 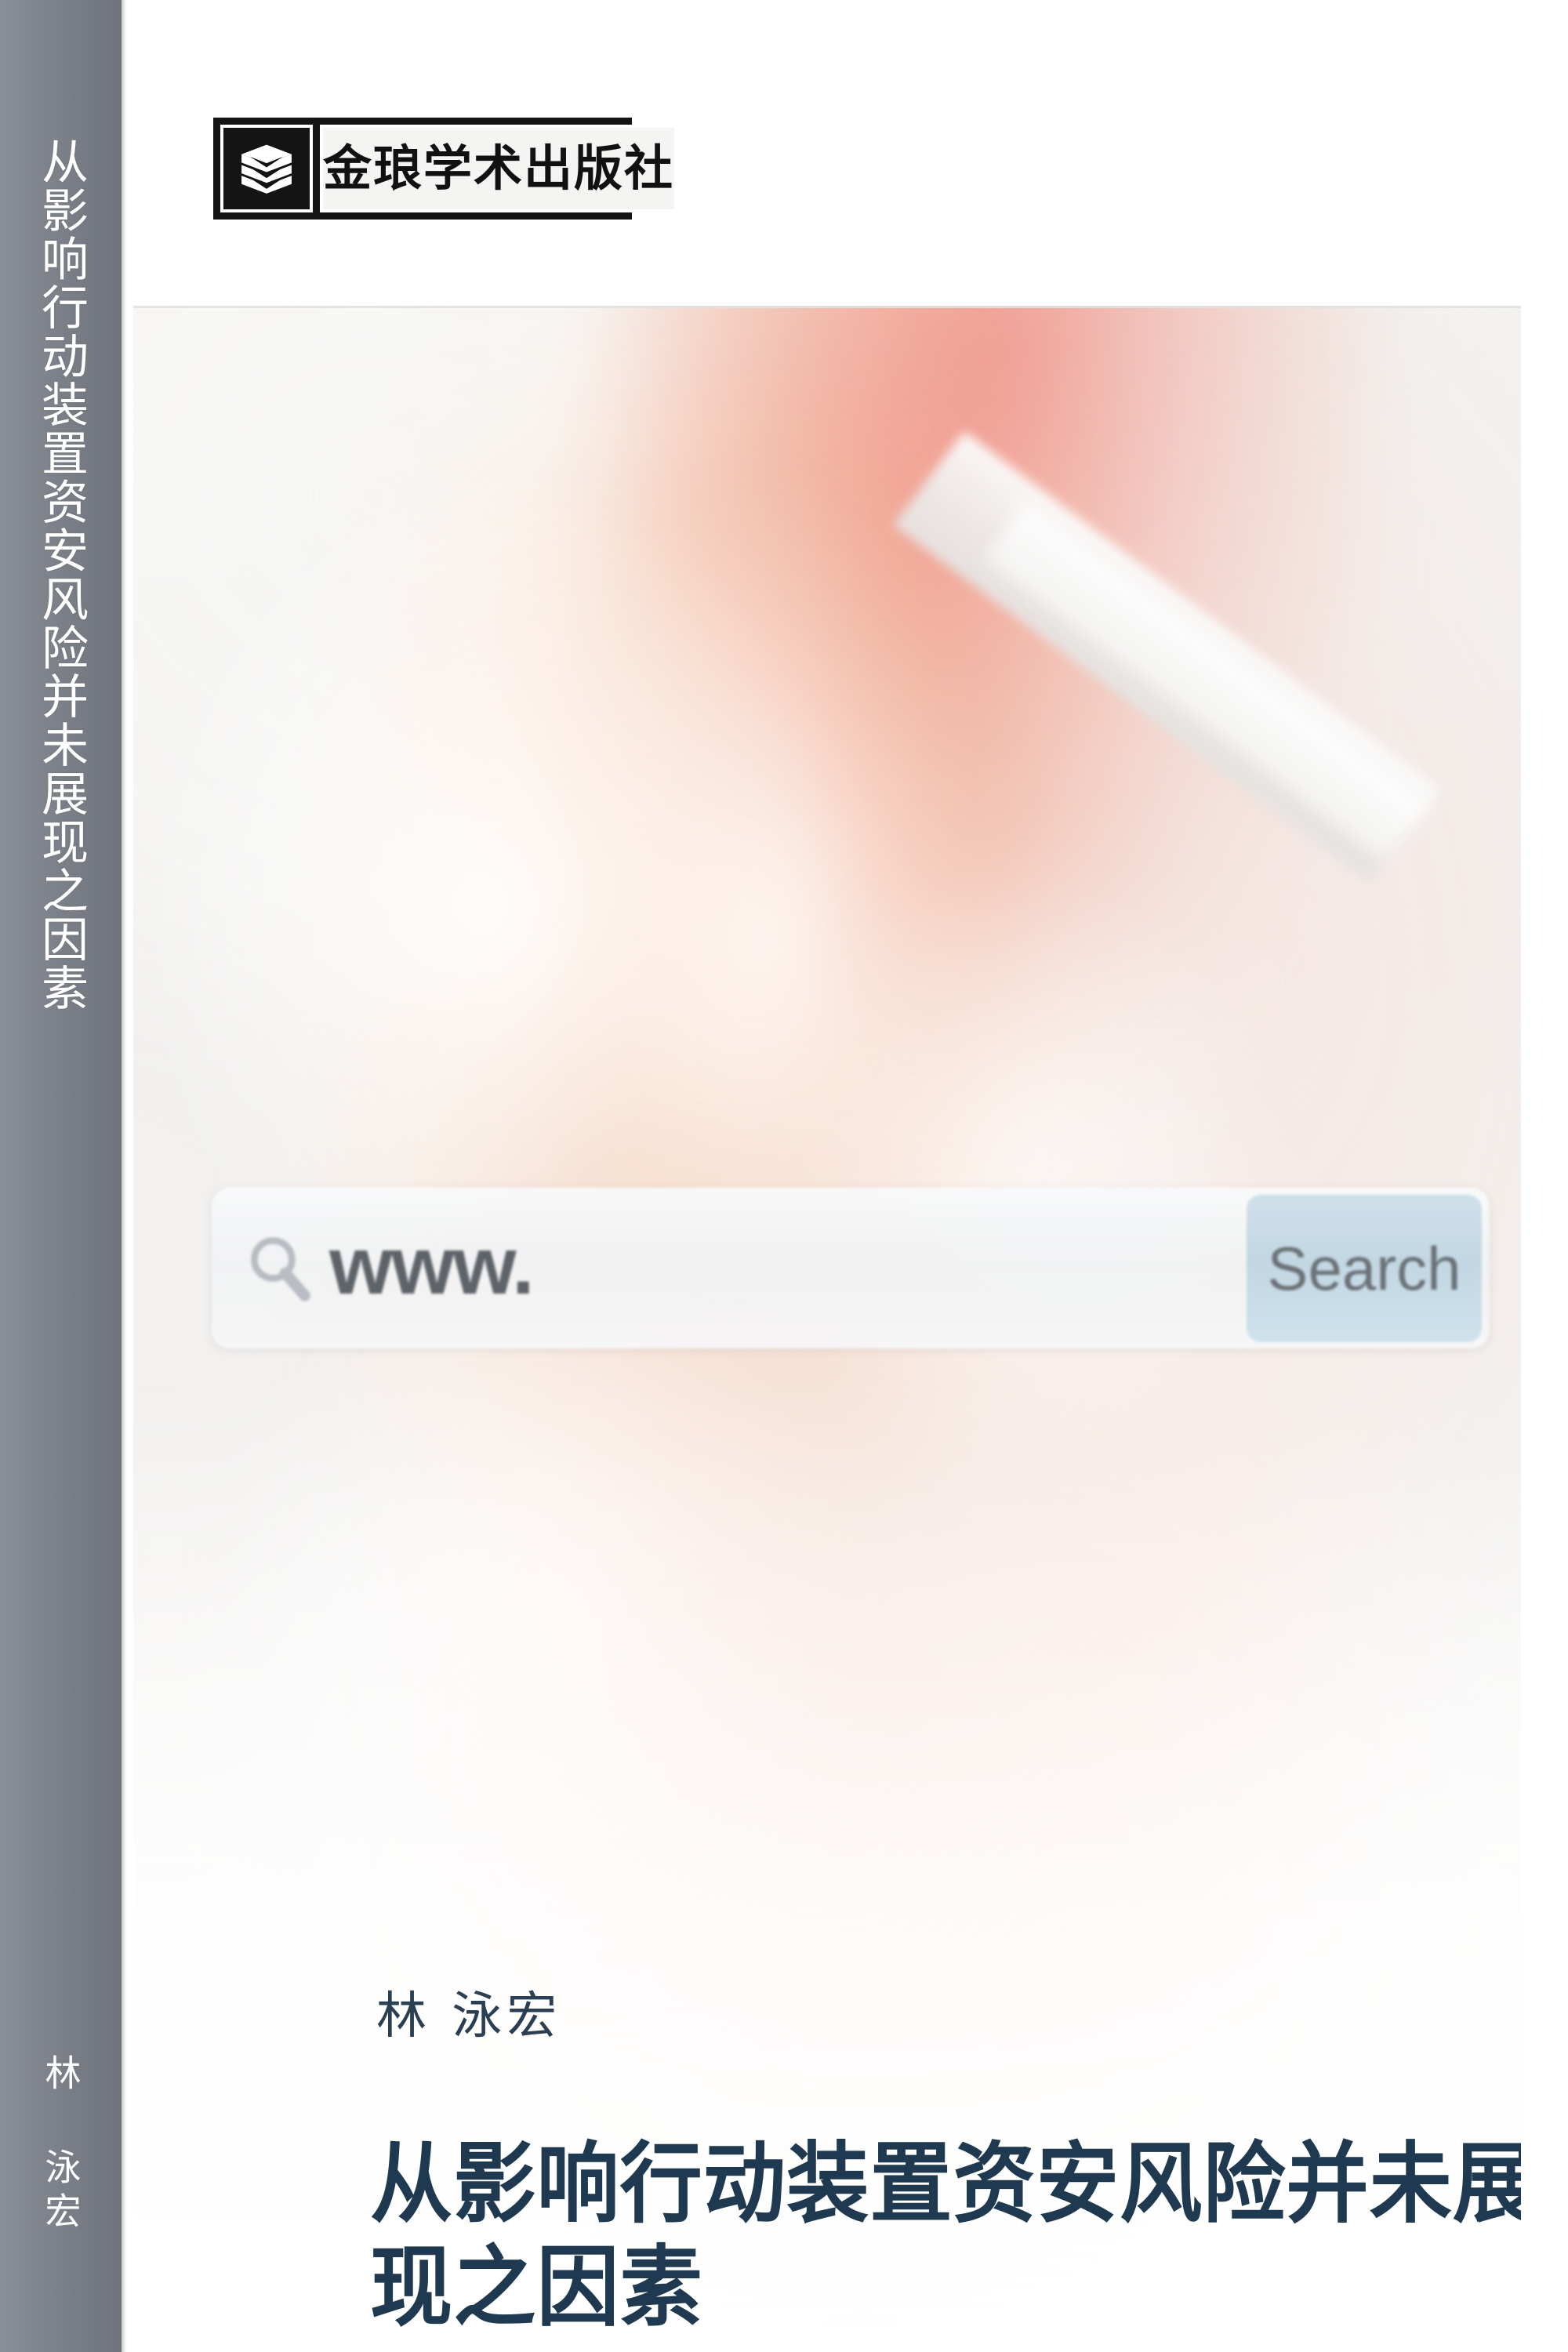 What do you see at coordinates (788, 1268) in the screenshot?
I see `search-input: www.` at bounding box center [788, 1268].